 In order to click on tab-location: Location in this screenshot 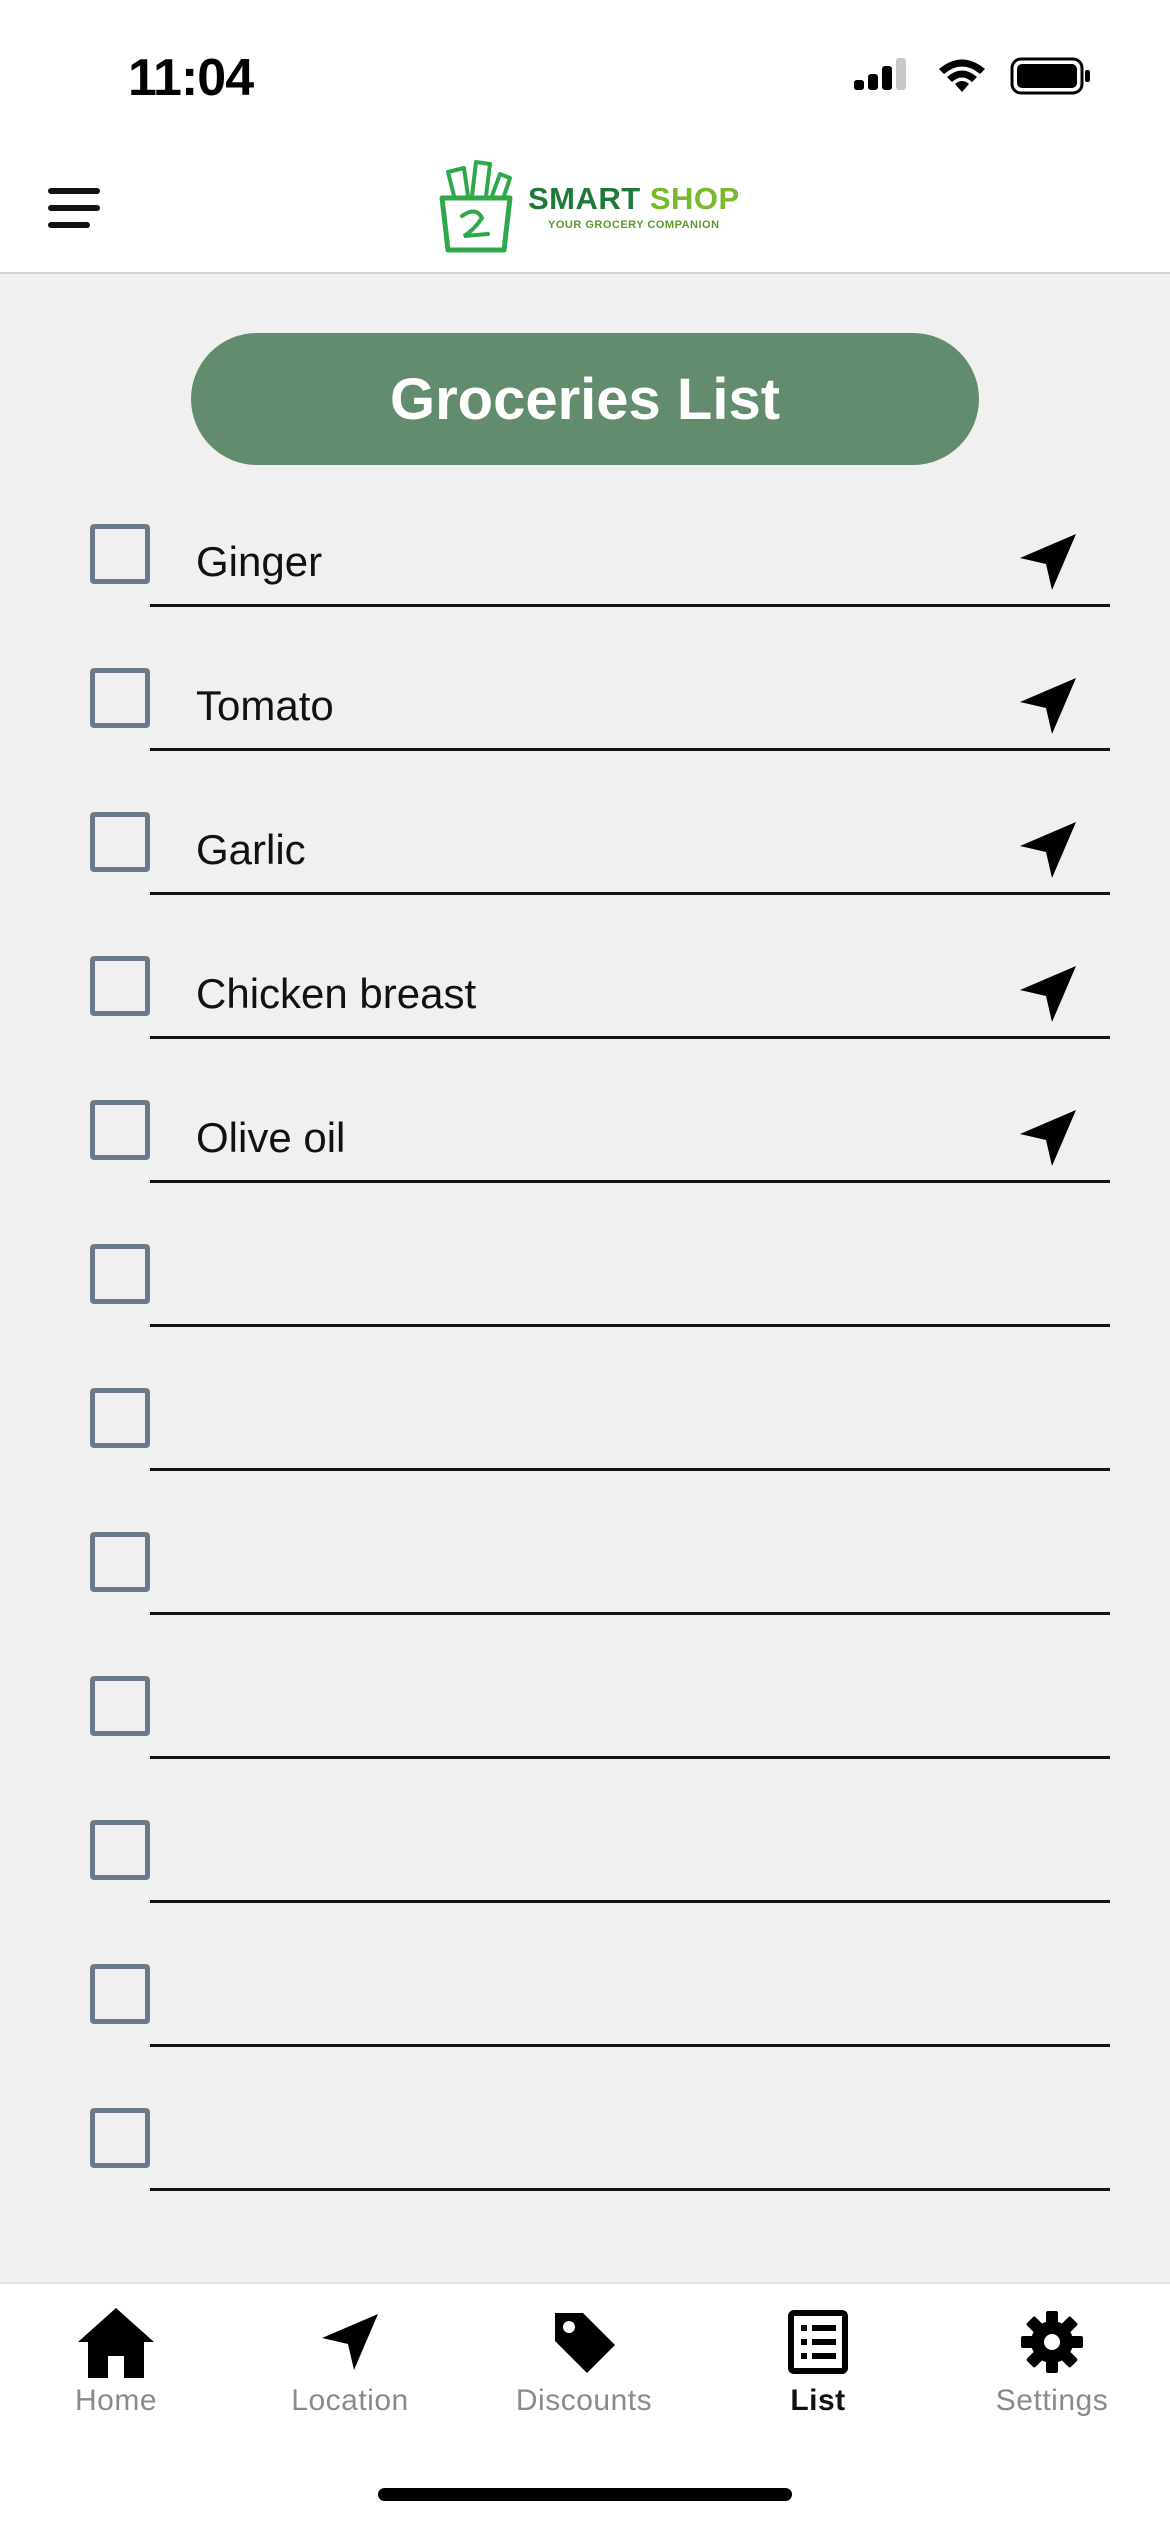, I will do `click(350, 2364)`.